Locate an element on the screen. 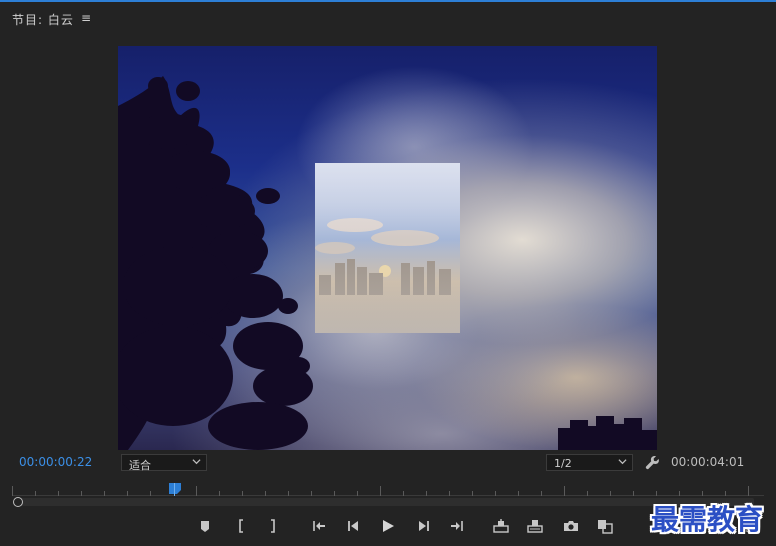 This screenshot has height=546, width=776. go-to-in-icon is located at coordinates (319, 526).